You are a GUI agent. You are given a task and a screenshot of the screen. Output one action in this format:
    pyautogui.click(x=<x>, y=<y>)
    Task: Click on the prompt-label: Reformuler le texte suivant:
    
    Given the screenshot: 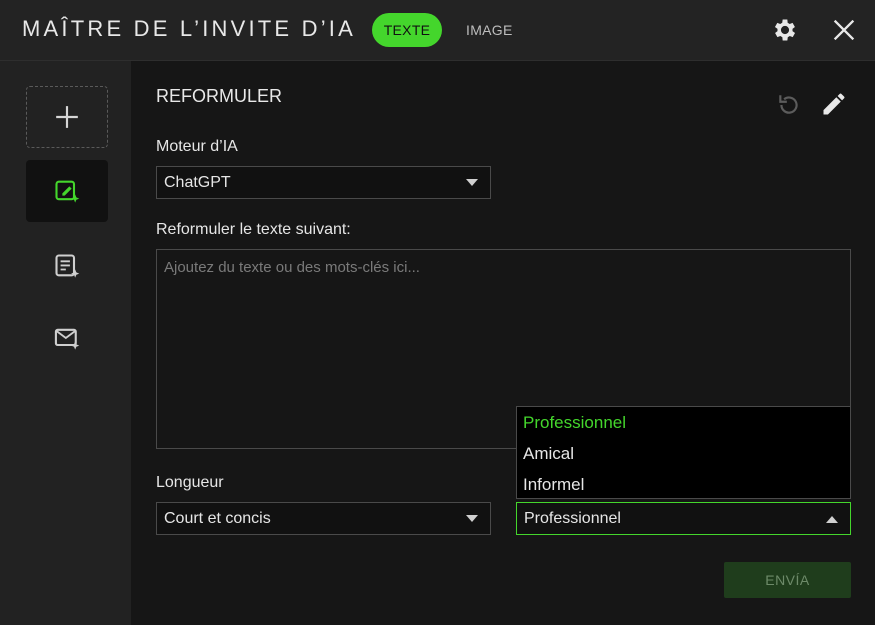 What is the action you would take?
    pyautogui.click(x=253, y=229)
    